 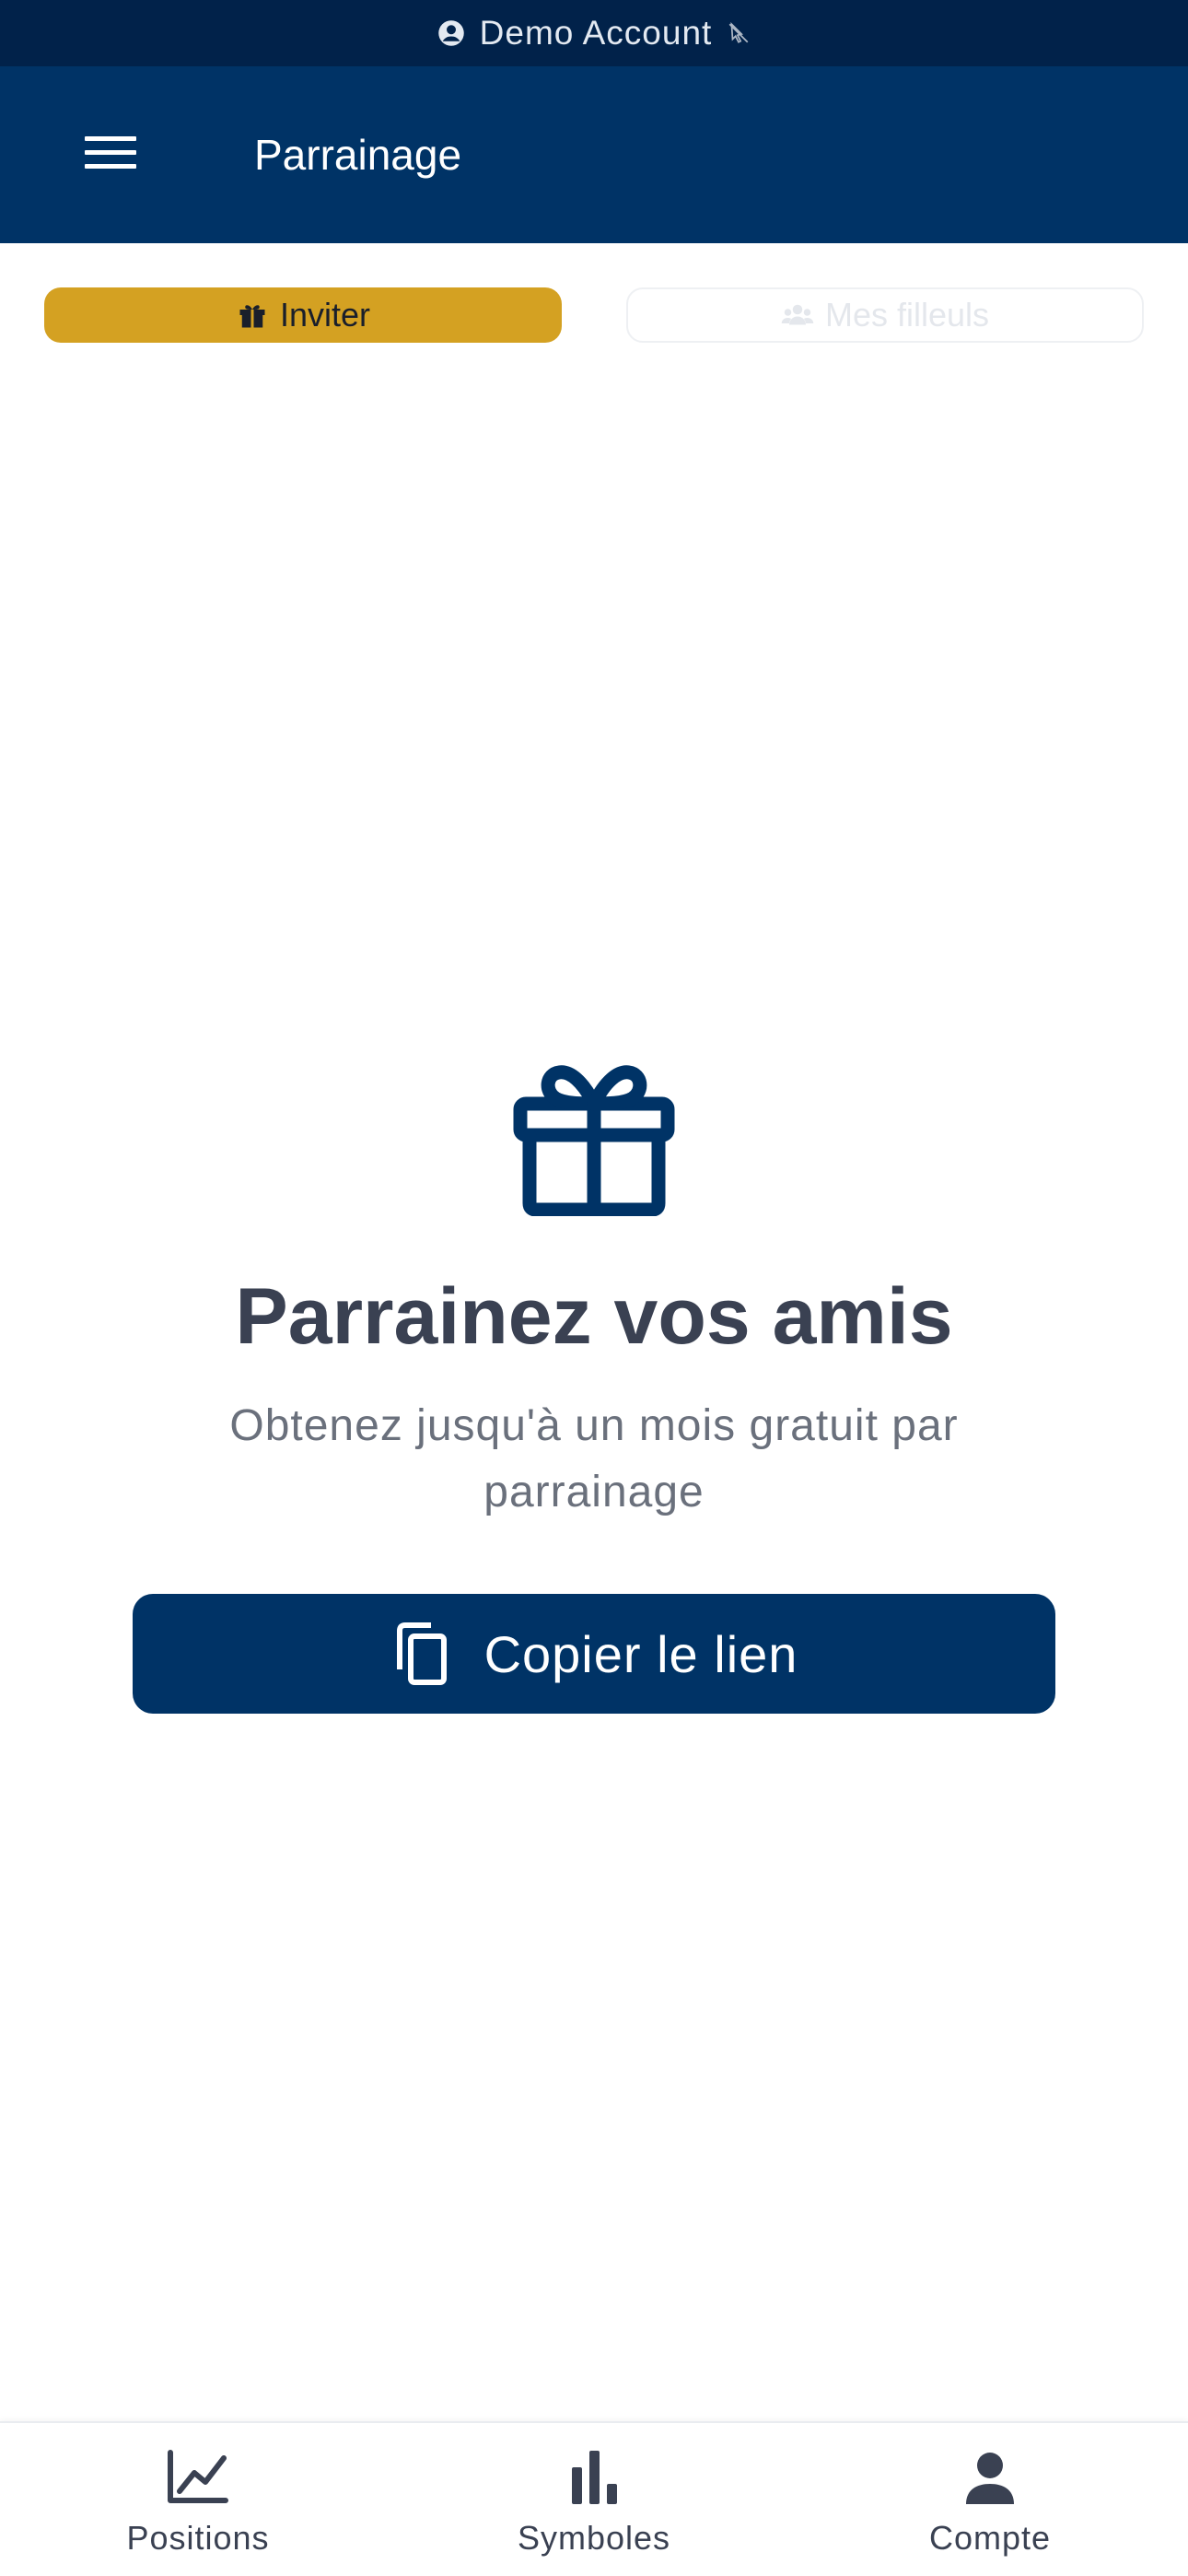 What do you see at coordinates (419, 1654) in the screenshot?
I see `copy-icon` at bounding box center [419, 1654].